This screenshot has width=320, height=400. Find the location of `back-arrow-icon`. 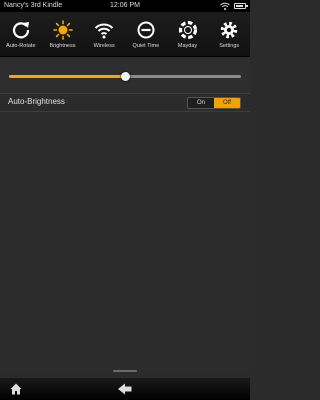

back-arrow-icon is located at coordinates (125, 389).